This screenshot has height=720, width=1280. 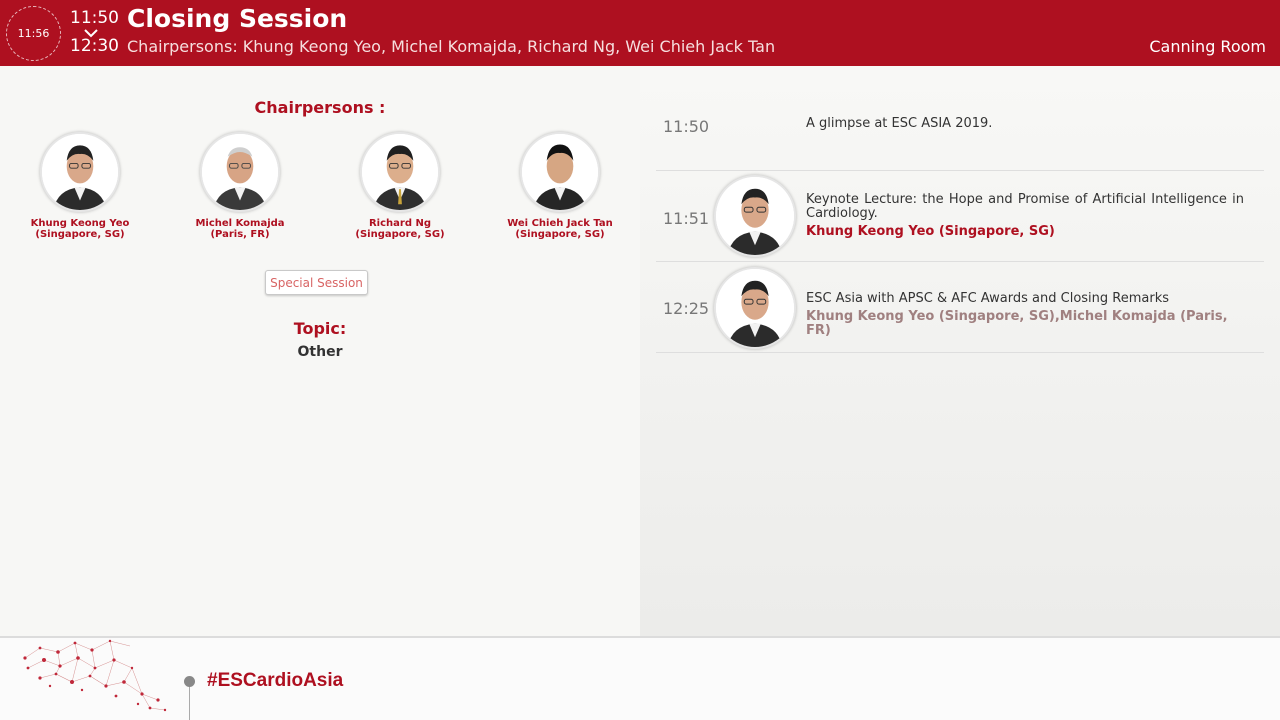 I want to click on hashtag-text: #ESCardioAsia, so click(x=275, y=680).